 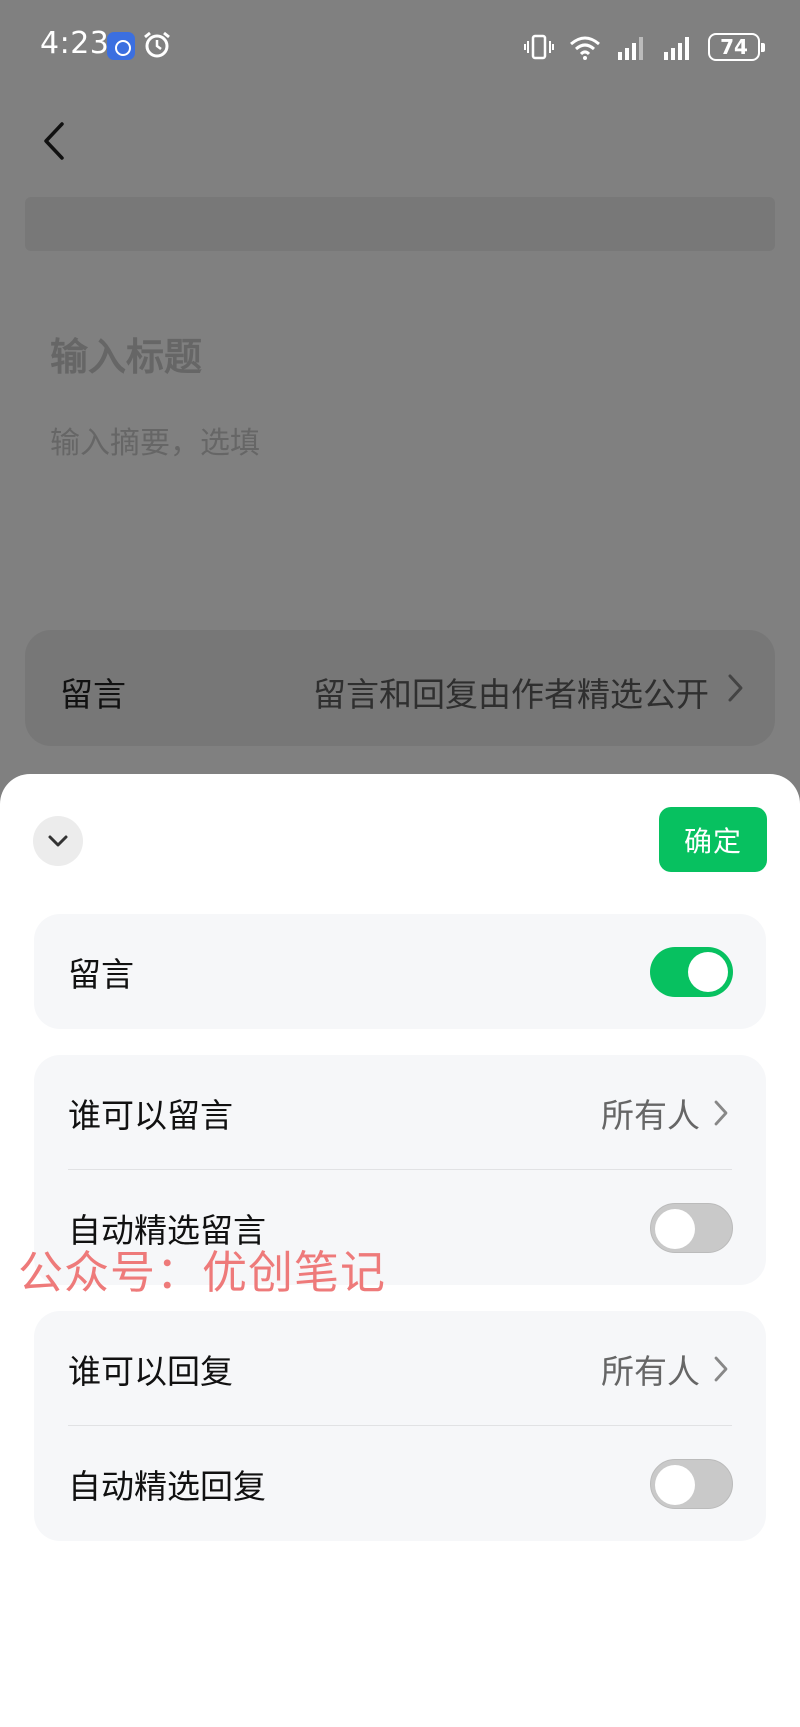 I want to click on comment-setting-row: 留言 留言和回复由作者精选公开, so click(x=400, y=688).